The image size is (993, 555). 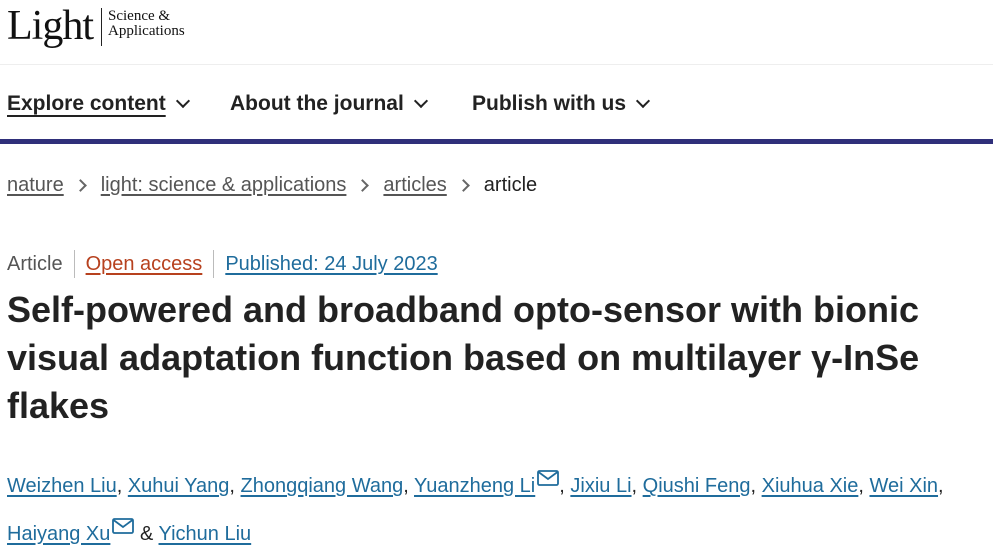 I want to click on logo-wordmark: Light, so click(x=50, y=26).